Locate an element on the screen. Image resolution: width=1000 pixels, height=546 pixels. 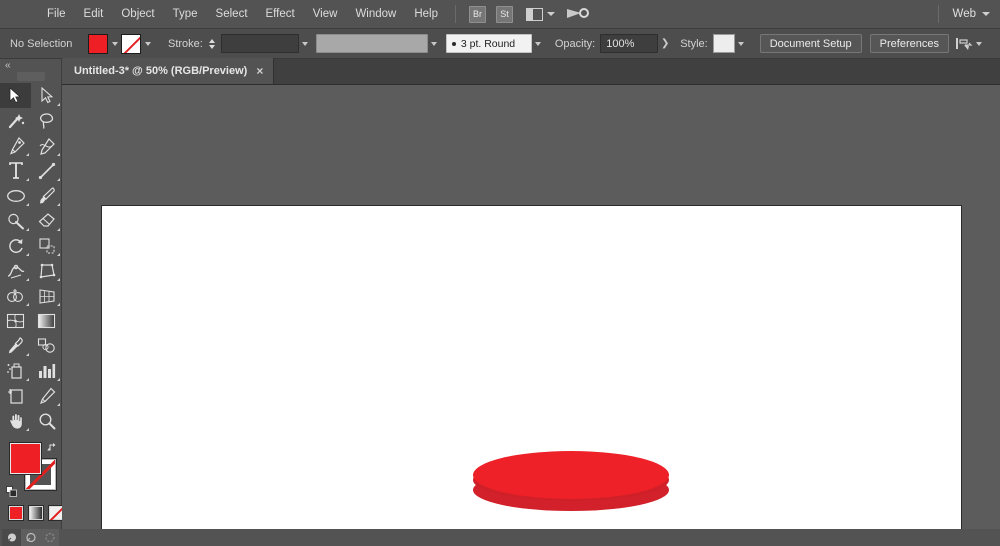
extruded-ellipse-artwork is located at coordinates (571, 486).